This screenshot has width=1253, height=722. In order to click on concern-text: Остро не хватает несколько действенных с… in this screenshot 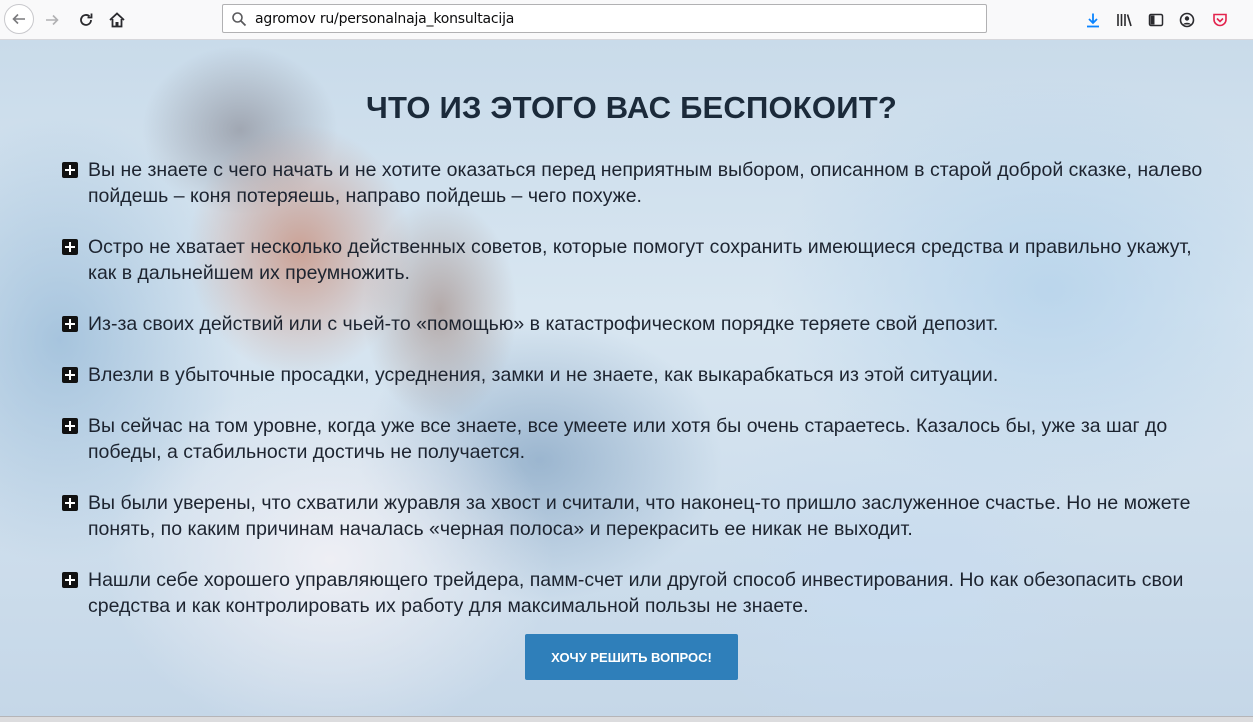, I will do `click(640, 260)`.